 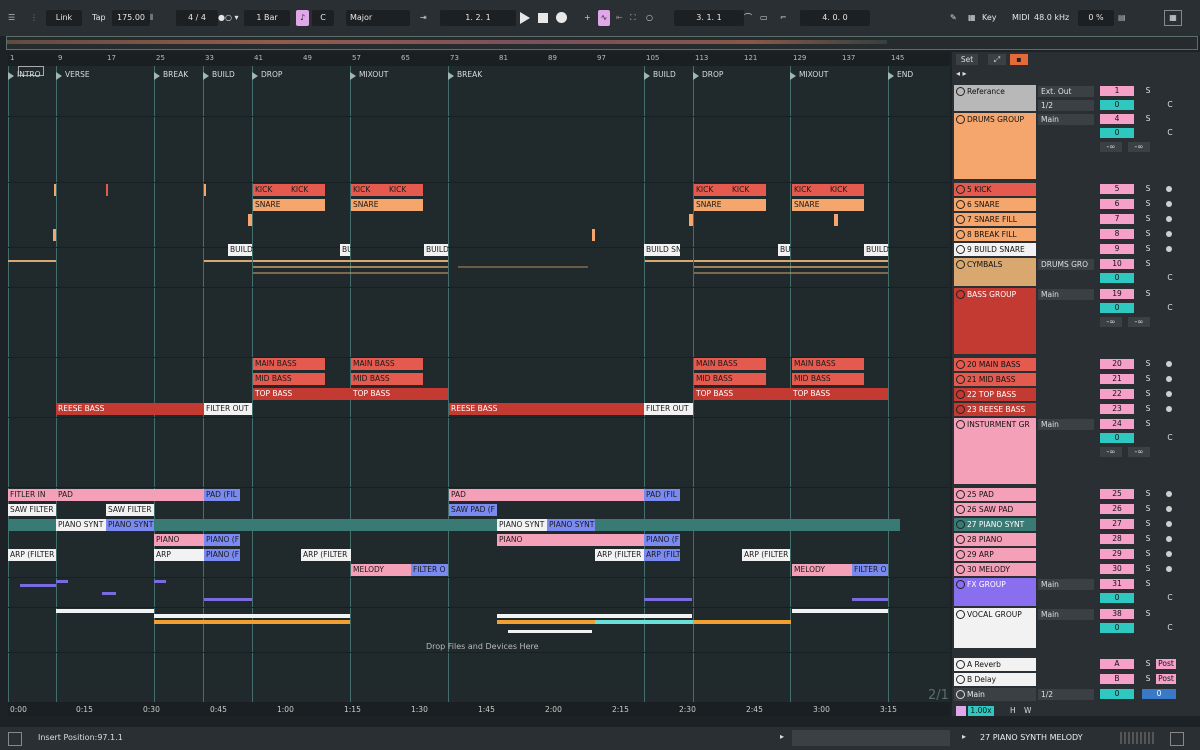 I want to click on track-number: 23, so click(x=1117, y=409).